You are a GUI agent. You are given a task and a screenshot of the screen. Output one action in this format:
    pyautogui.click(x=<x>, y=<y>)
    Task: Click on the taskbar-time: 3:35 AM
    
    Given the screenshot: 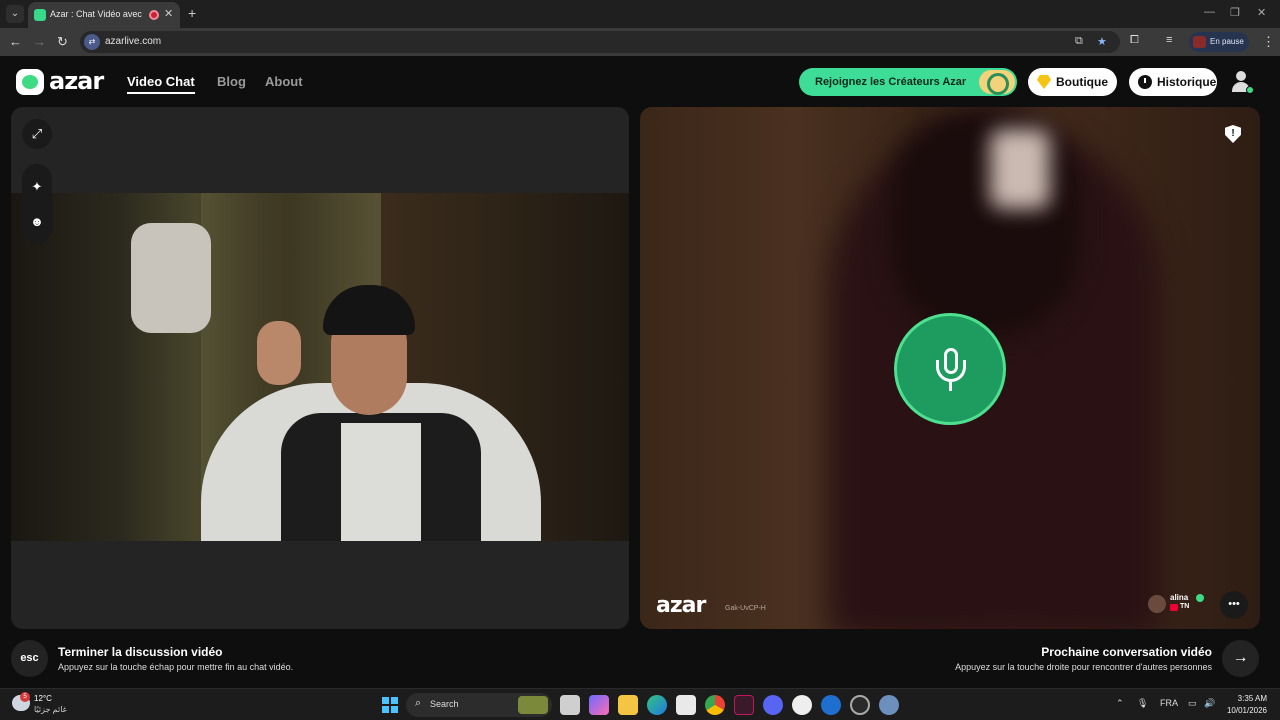 What is the action you would take?
    pyautogui.click(x=1252, y=698)
    